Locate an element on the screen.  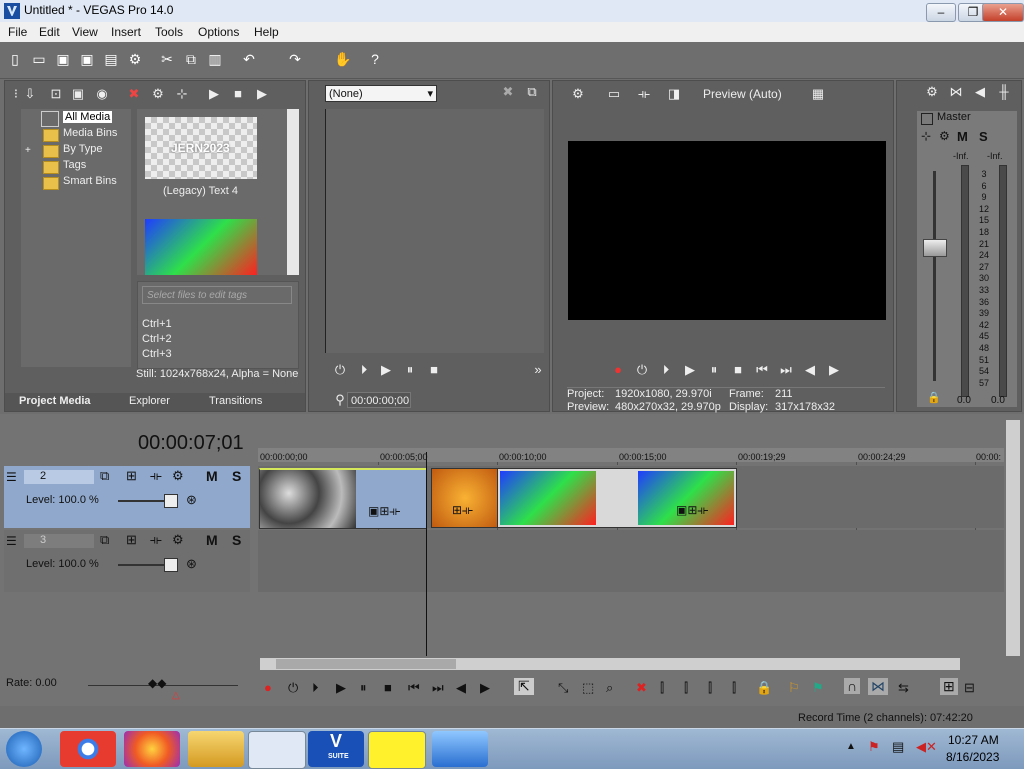
master-fx-gear-icon: ⚙ is located at coordinates (944, 136).